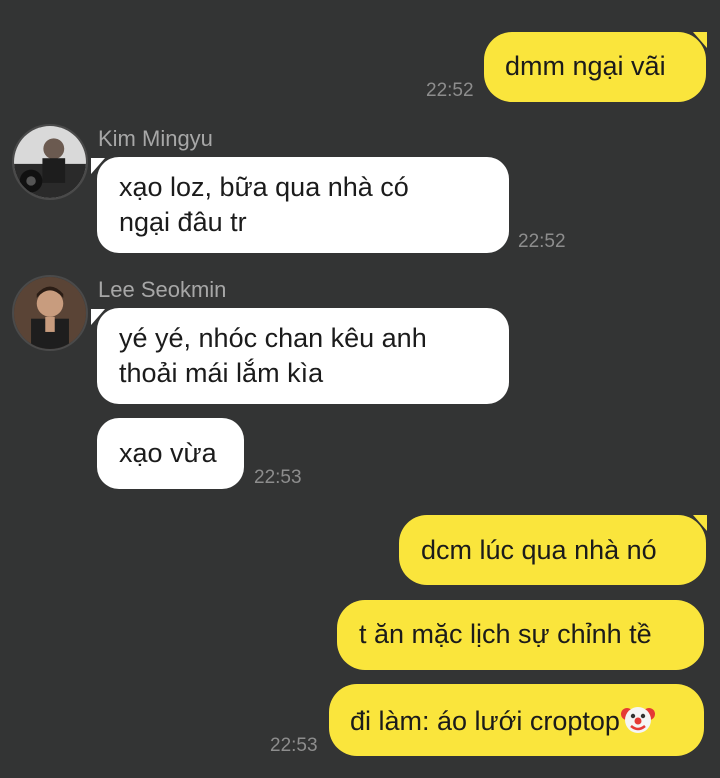 This screenshot has height=778, width=720. What do you see at coordinates (485, 721) in the screenshot?
I see `message-text: đi làm: áo lưới croptop` at bounding box center [485, 721].